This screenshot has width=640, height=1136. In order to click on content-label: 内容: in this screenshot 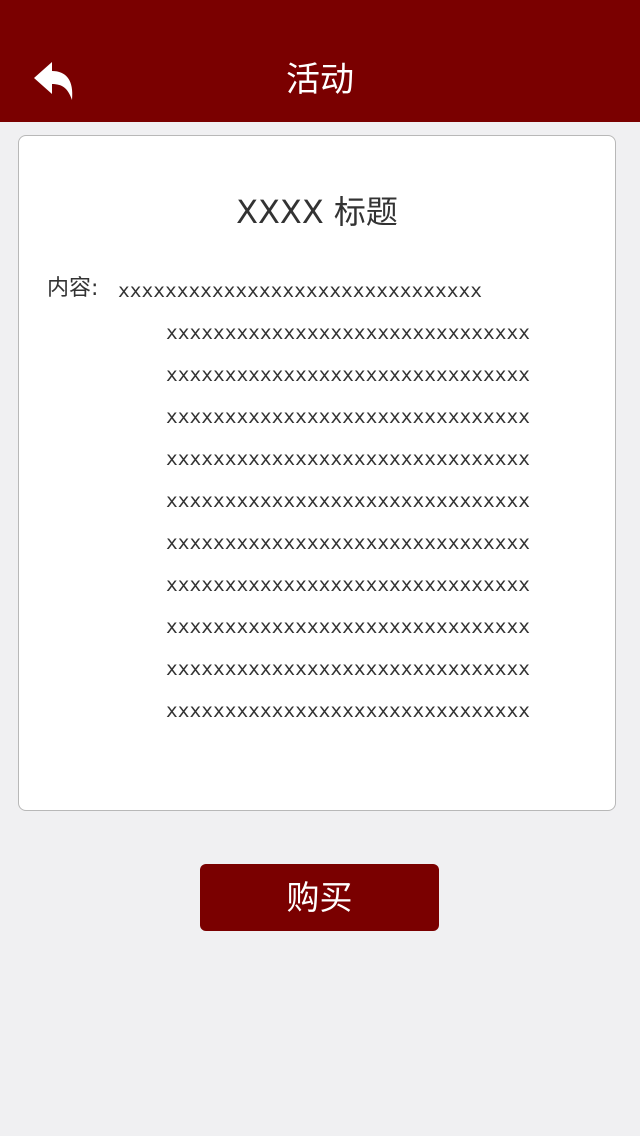, I will do `click(73, 288)`.